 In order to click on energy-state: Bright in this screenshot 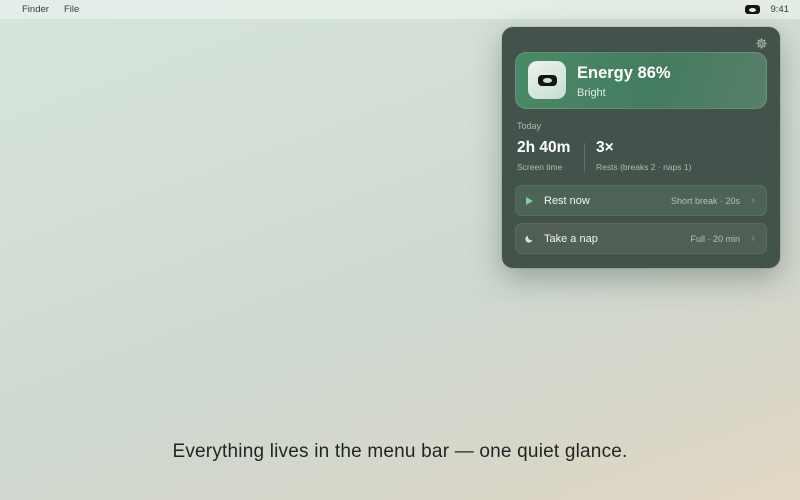, I will do `click(591, 93)`.